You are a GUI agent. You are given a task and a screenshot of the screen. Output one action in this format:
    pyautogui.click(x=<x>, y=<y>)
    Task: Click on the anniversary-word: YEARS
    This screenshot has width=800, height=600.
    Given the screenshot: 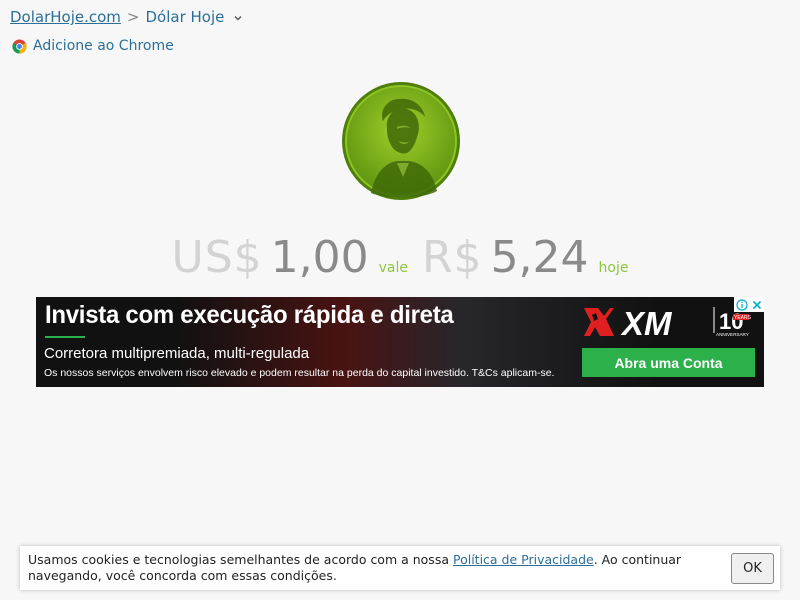 What is the action you would take?
    pyautogui.click(x=743, y=318)
    